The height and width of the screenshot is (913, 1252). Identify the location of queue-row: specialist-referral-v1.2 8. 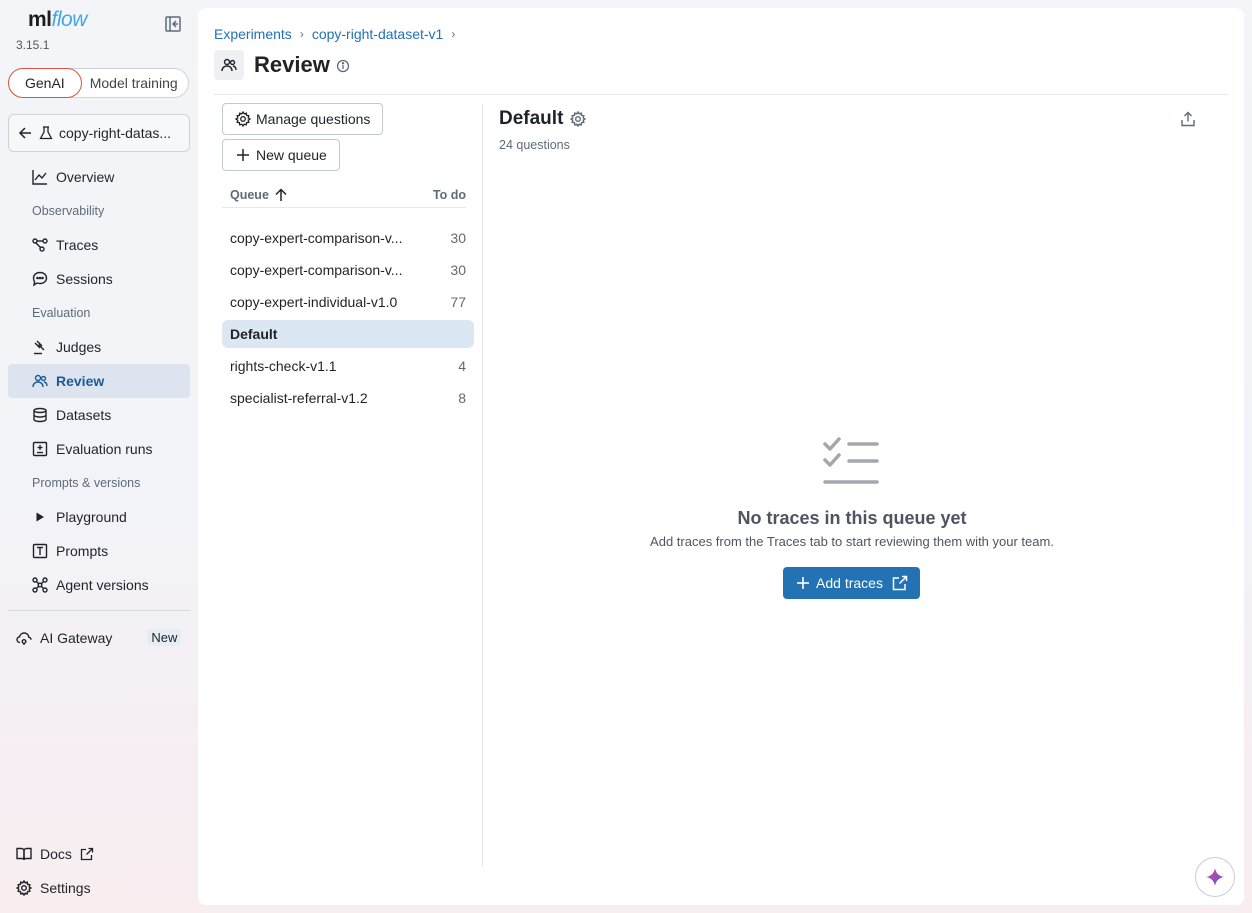
(348, 398).